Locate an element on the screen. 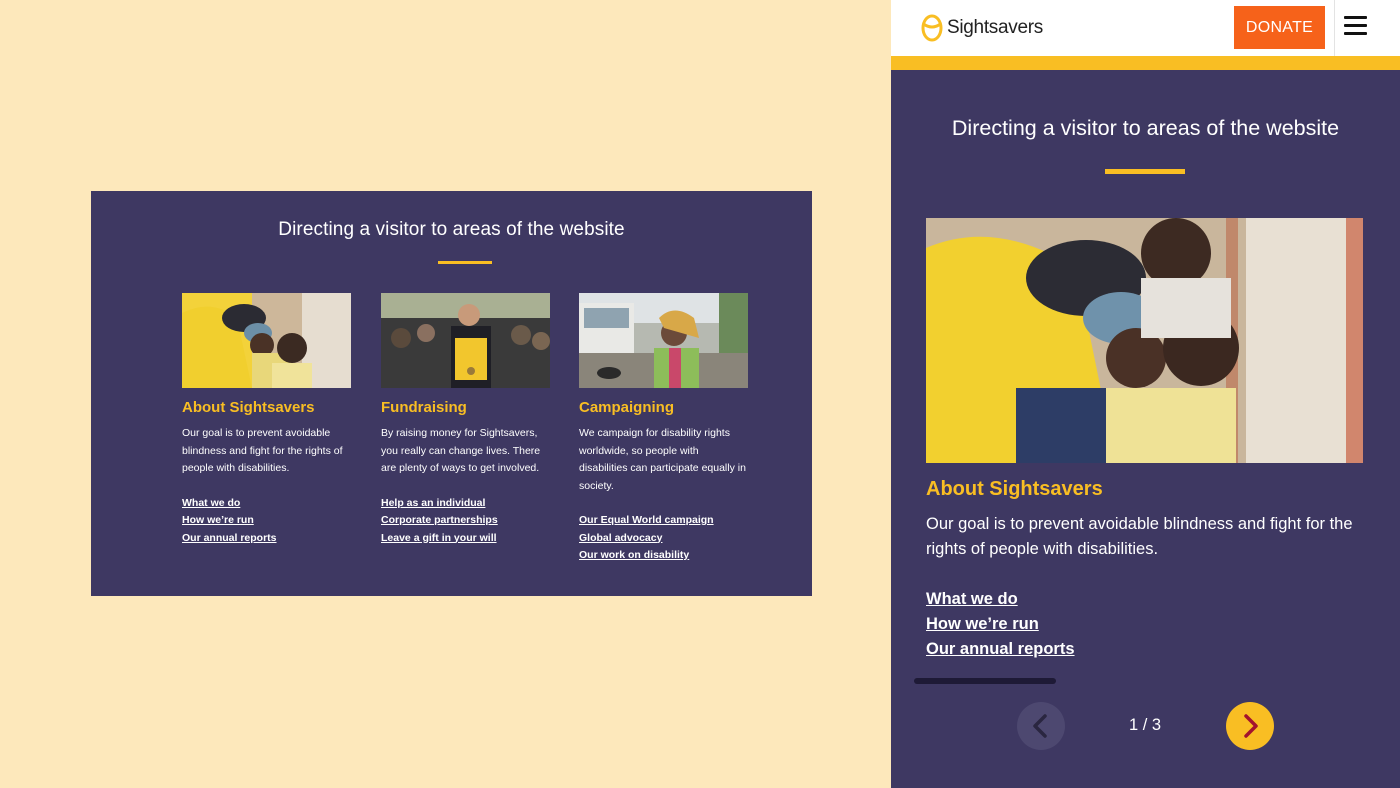  carousel-card-heading: About Sightsavers is located at coordinates (1014, 489).